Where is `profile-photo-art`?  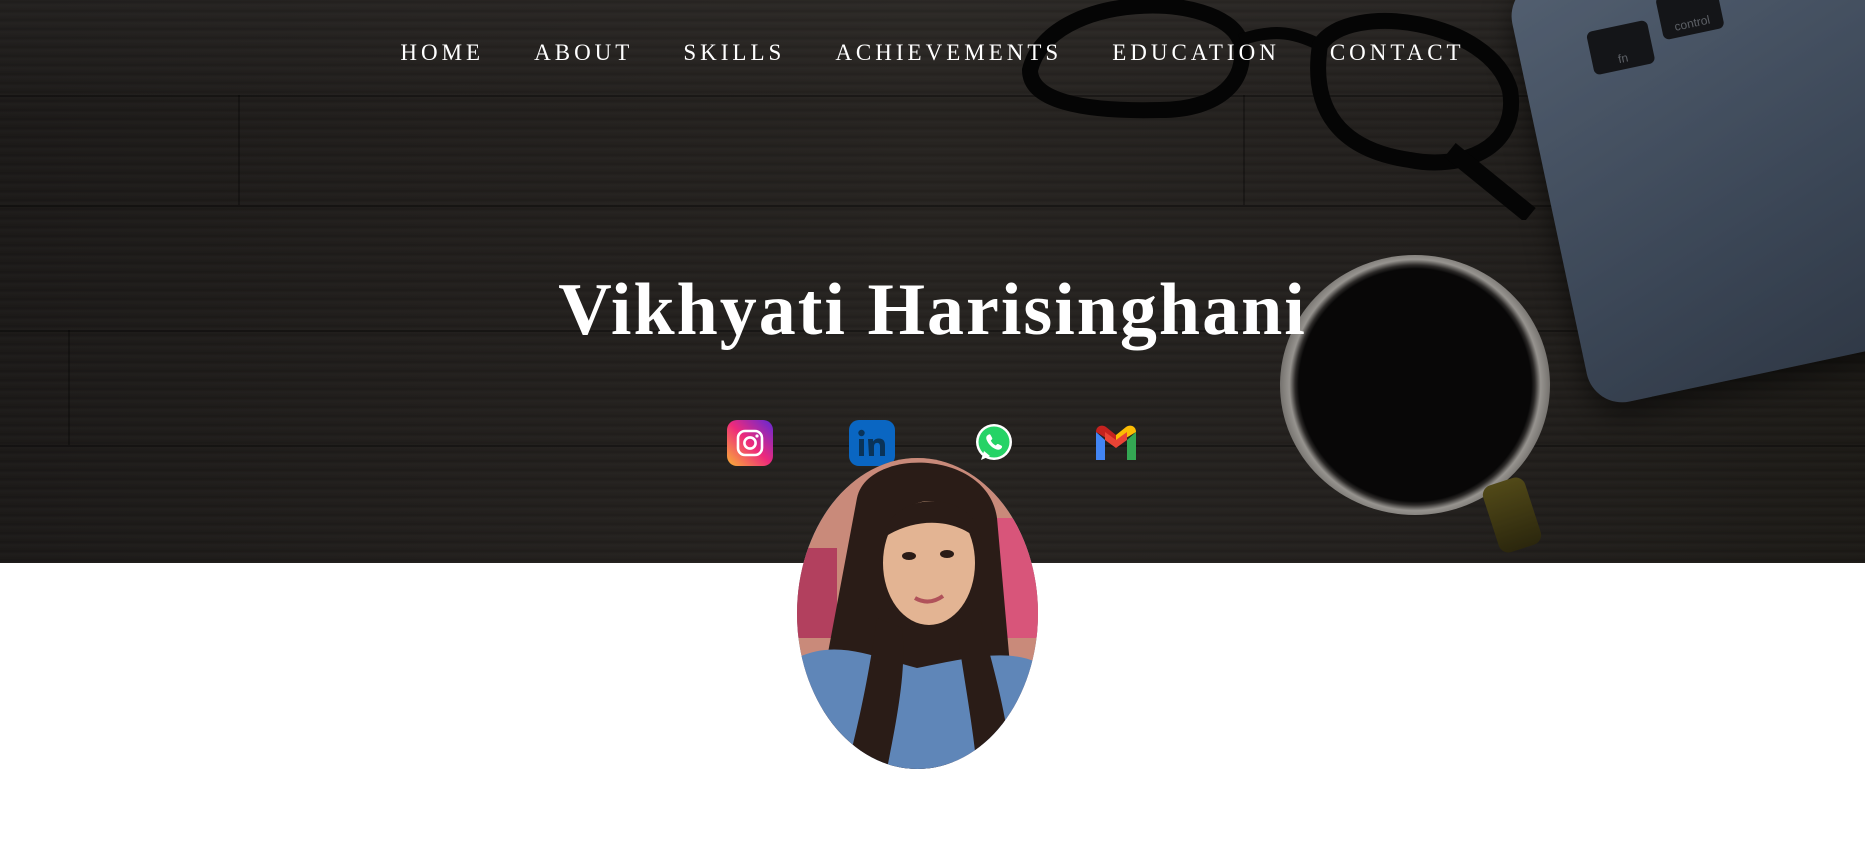 profile-photo-art is located at coordinates (917, 613).